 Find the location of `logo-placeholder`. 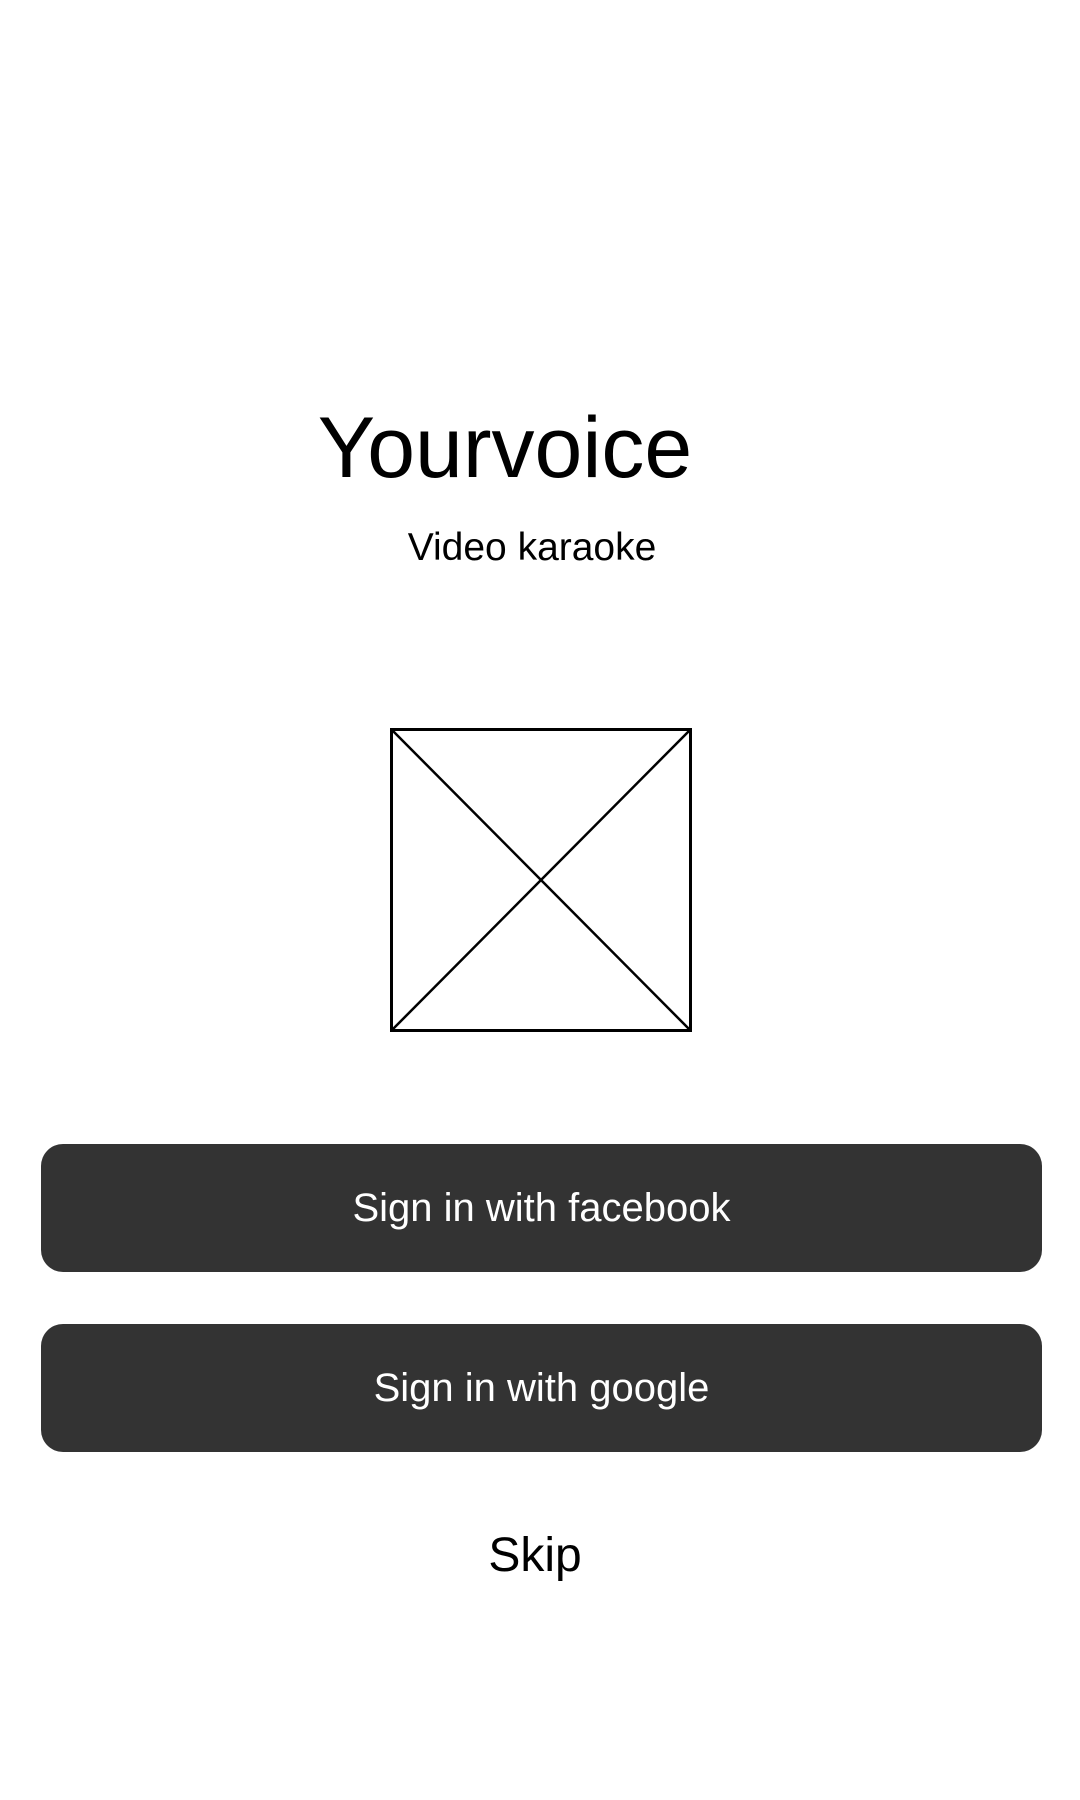

logo-placeholder is located at coordinates (541, 880).